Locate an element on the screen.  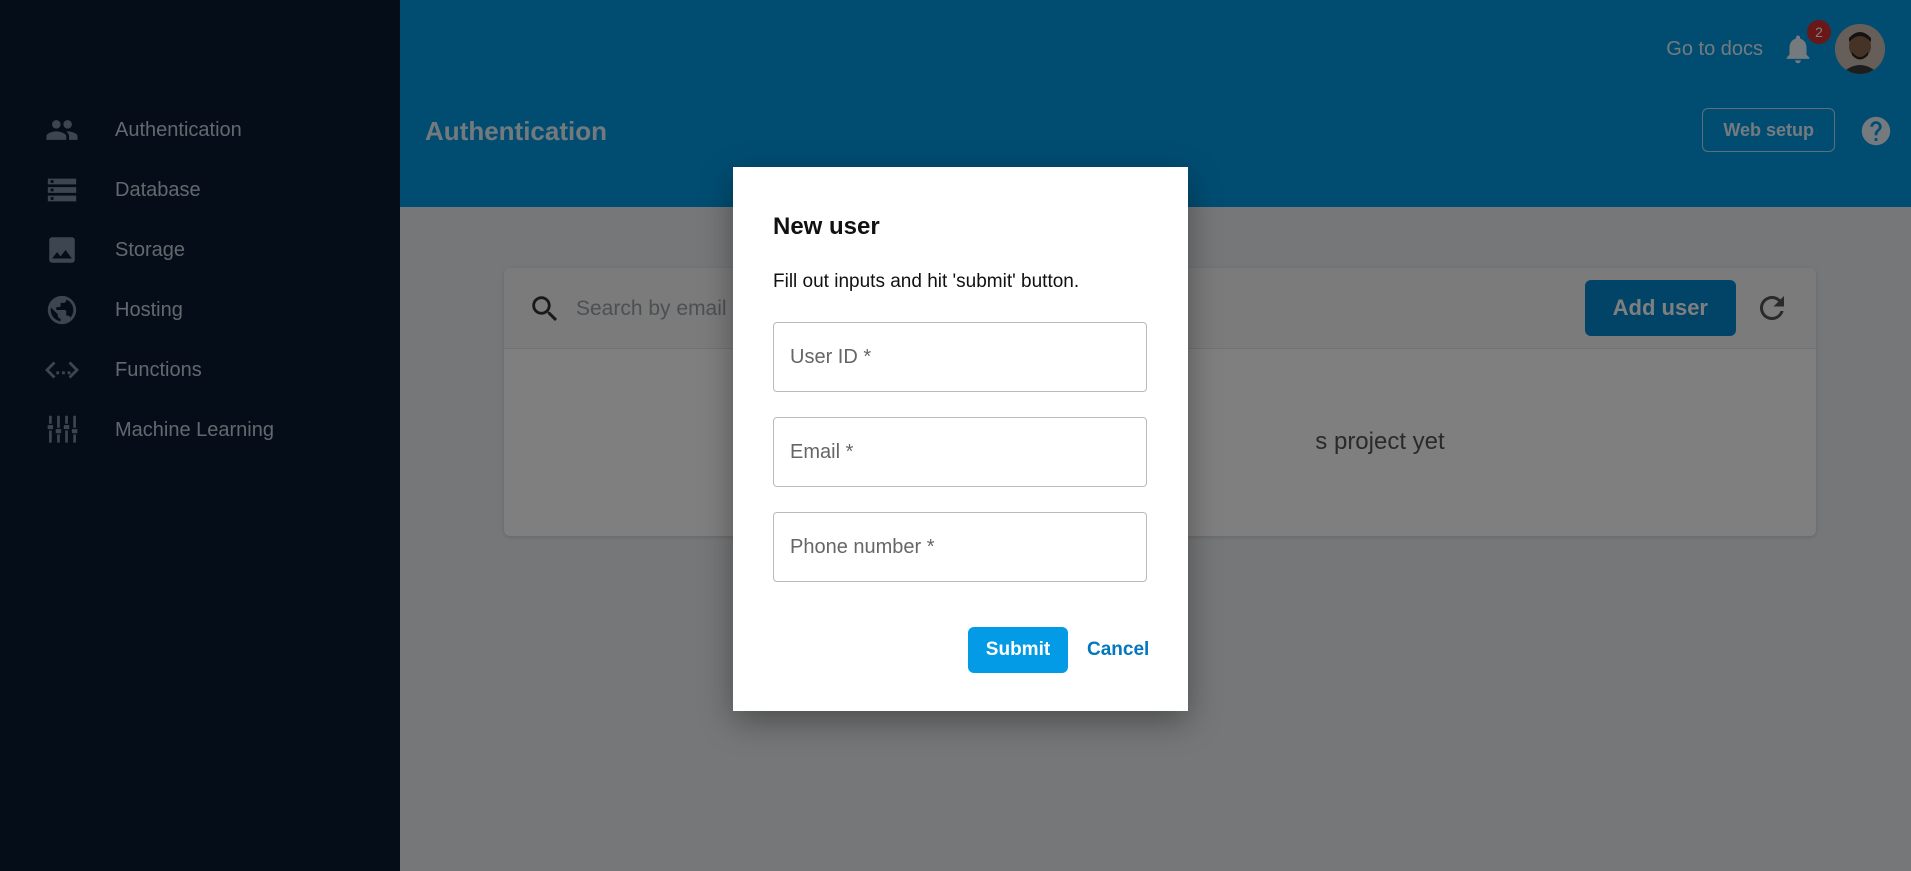
user-id-input is located at coordinates (960, 357).